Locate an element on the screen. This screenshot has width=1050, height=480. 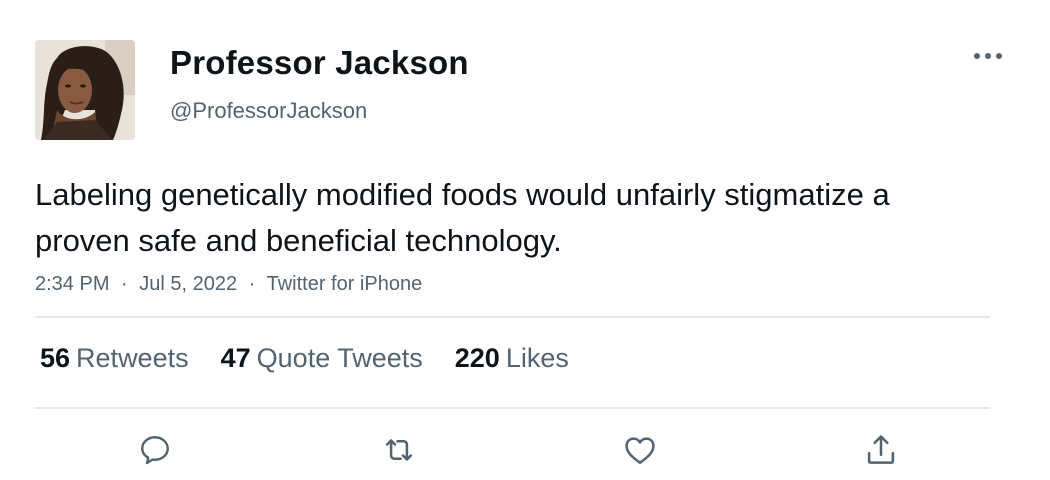
more-options-button is located at coordinates (988, 56).